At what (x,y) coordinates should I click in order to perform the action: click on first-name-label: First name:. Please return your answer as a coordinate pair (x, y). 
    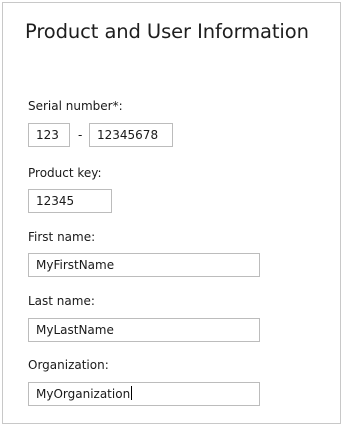
    Looking at the image, I should click on (62, 237).